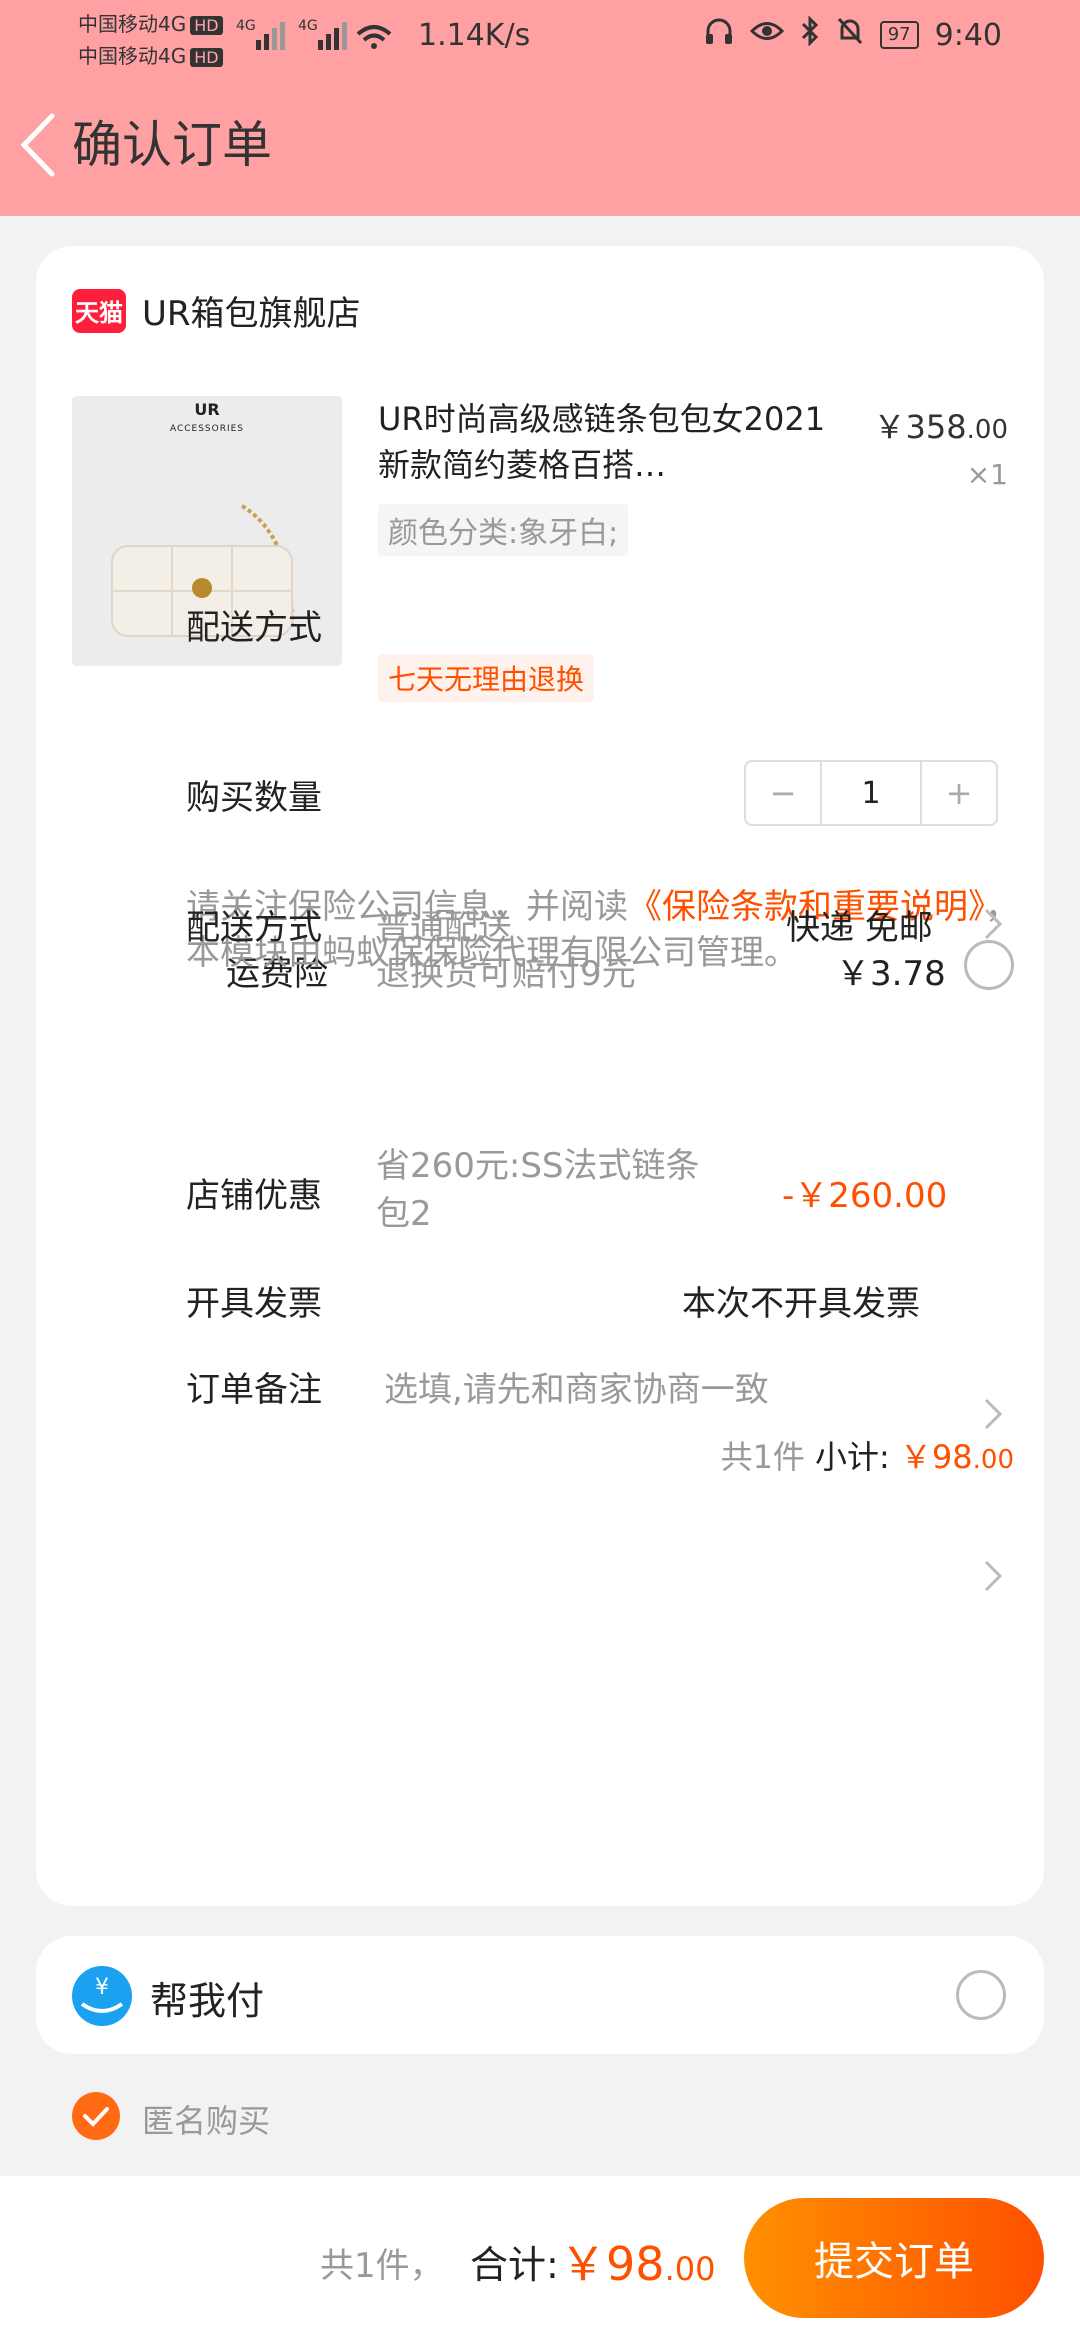 The height and width of the screenshot is (2340, 1080). What do you see at coordinates (99, 310) in the screenshot?
I see `tmall-logo: 天猫` at bounding box center [99, 310].